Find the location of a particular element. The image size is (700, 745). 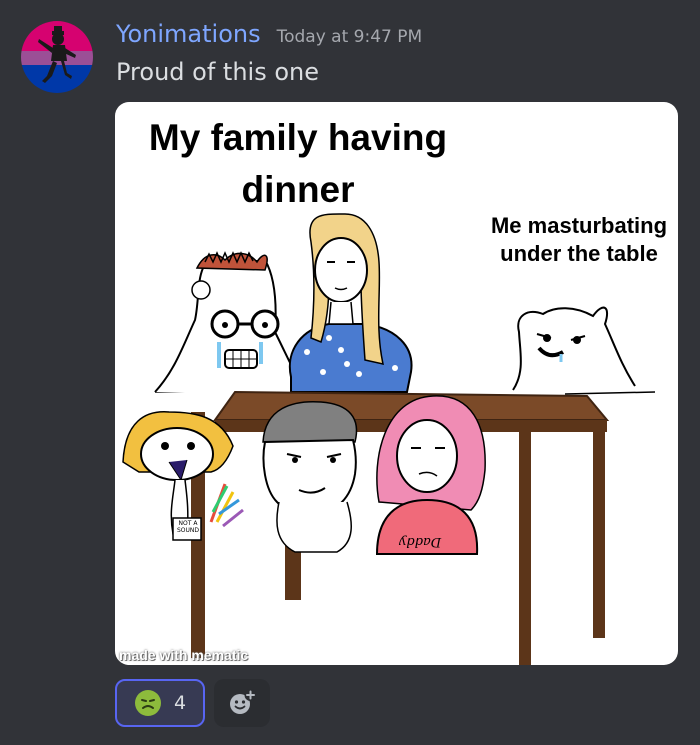

author-avatar is located at coordinates (57, 57).